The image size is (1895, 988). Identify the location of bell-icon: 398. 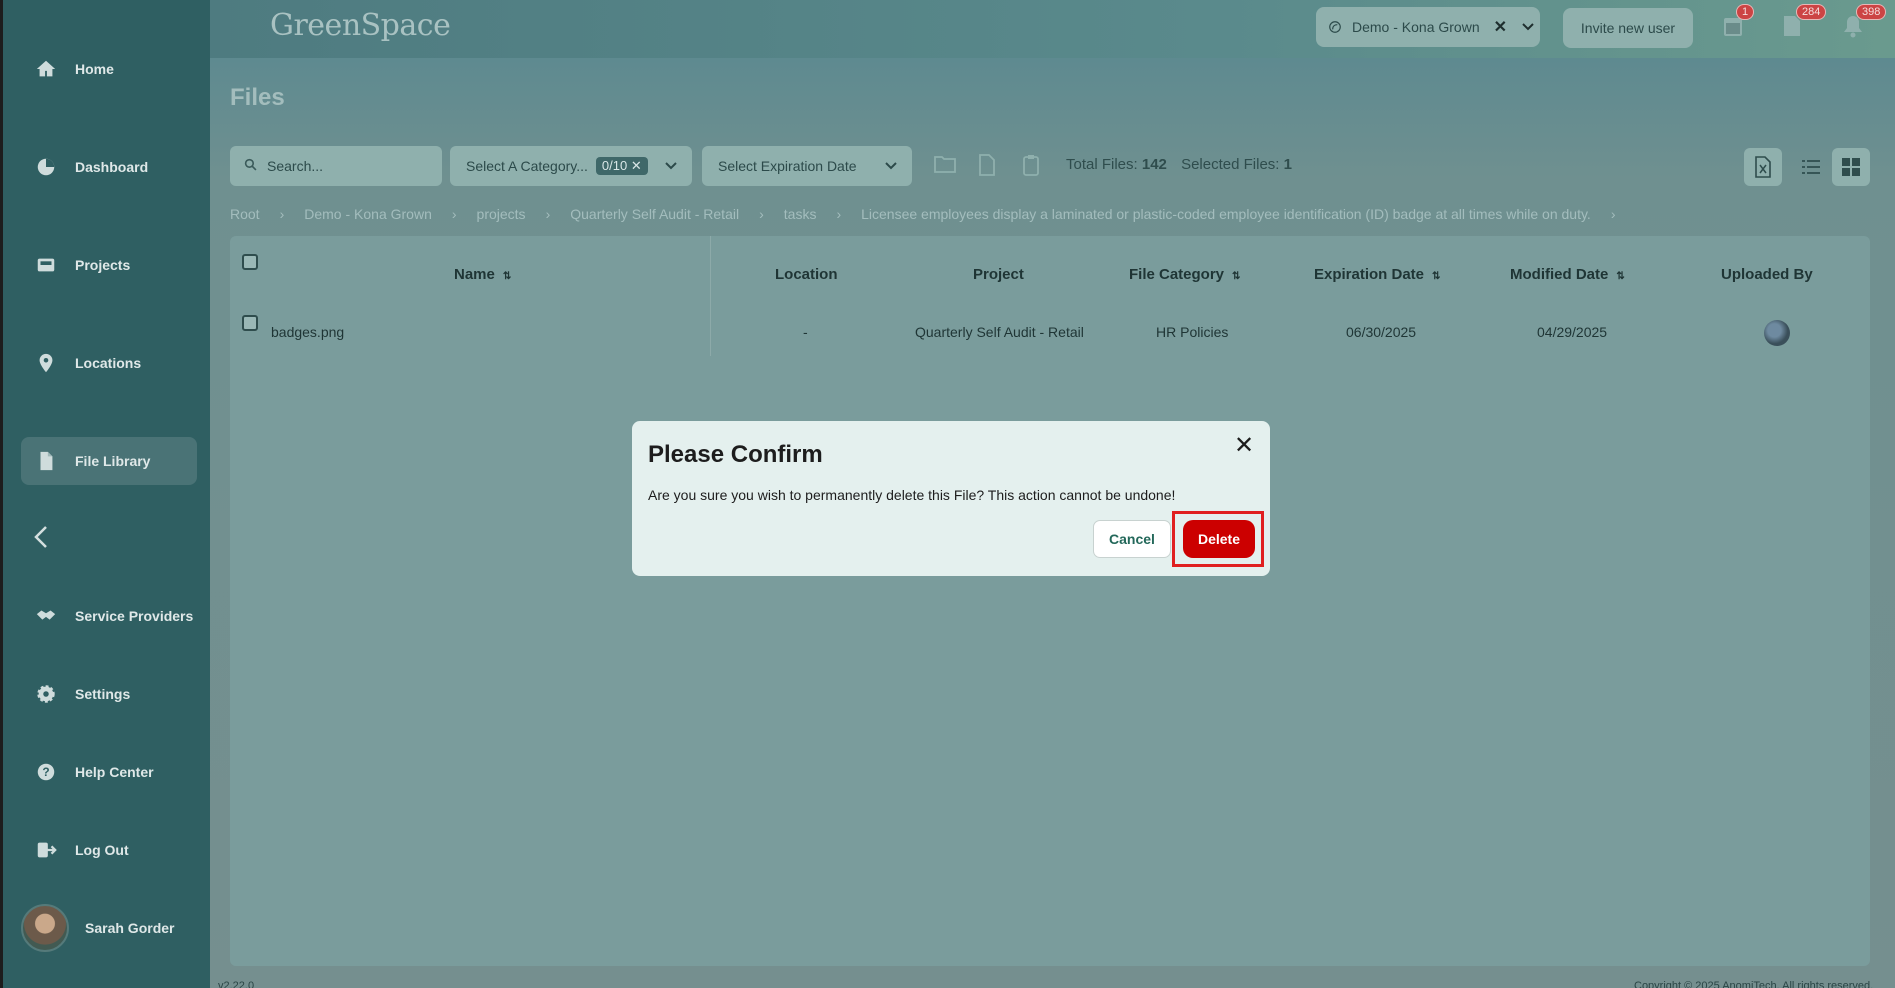
(1864, 22).